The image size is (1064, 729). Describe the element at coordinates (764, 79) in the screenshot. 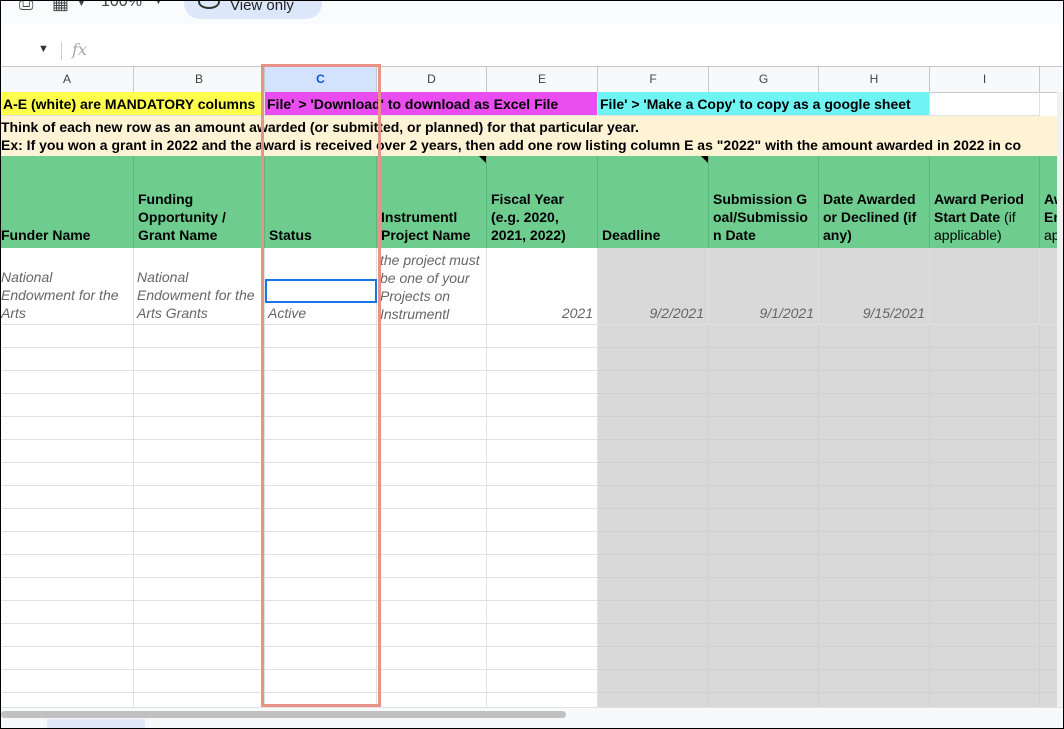

I see `column-header-g: G` at that location.